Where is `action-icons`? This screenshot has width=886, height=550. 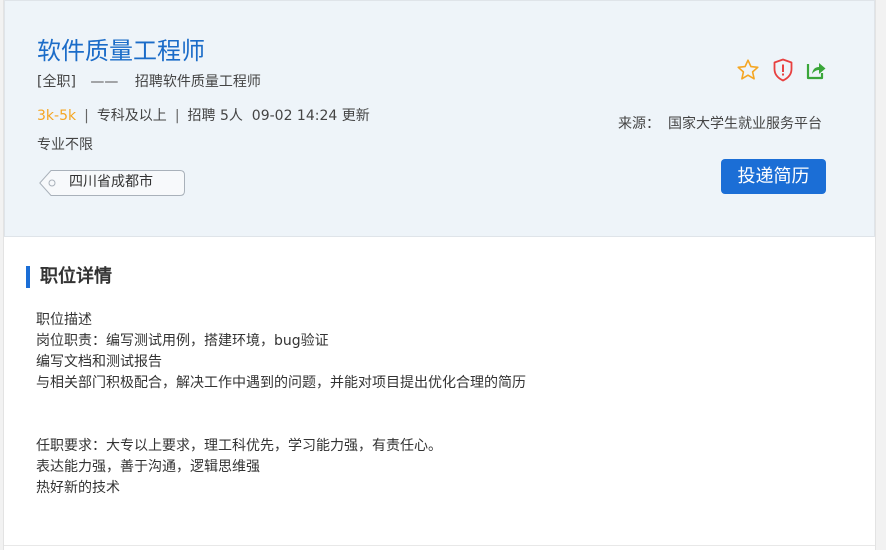 action-icons is located at coordinates (783, 70).